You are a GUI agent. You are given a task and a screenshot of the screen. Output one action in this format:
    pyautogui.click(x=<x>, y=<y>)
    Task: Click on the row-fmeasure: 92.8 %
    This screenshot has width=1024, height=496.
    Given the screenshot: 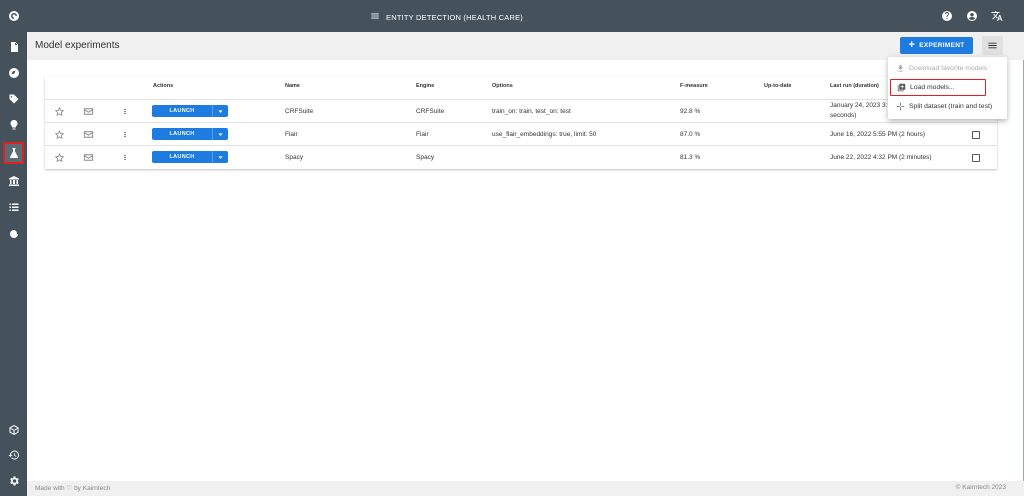 What is the action you would take?
    pyautogui.click(x=690, y=111)
    